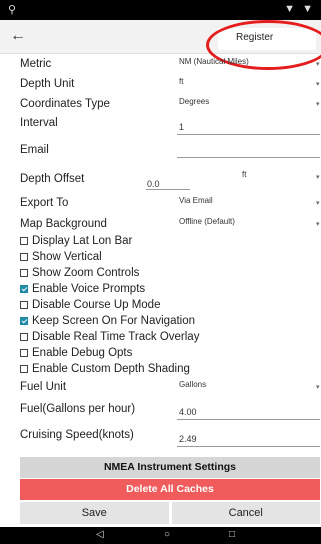 Image resolution: width=321 pixels, height=544 pixels. What do you see at coordinates (160, 64) in the screenshot?
I see `metric-row: Metric NM (Nautical Miles) ▾` at bounding box center [160, 64].